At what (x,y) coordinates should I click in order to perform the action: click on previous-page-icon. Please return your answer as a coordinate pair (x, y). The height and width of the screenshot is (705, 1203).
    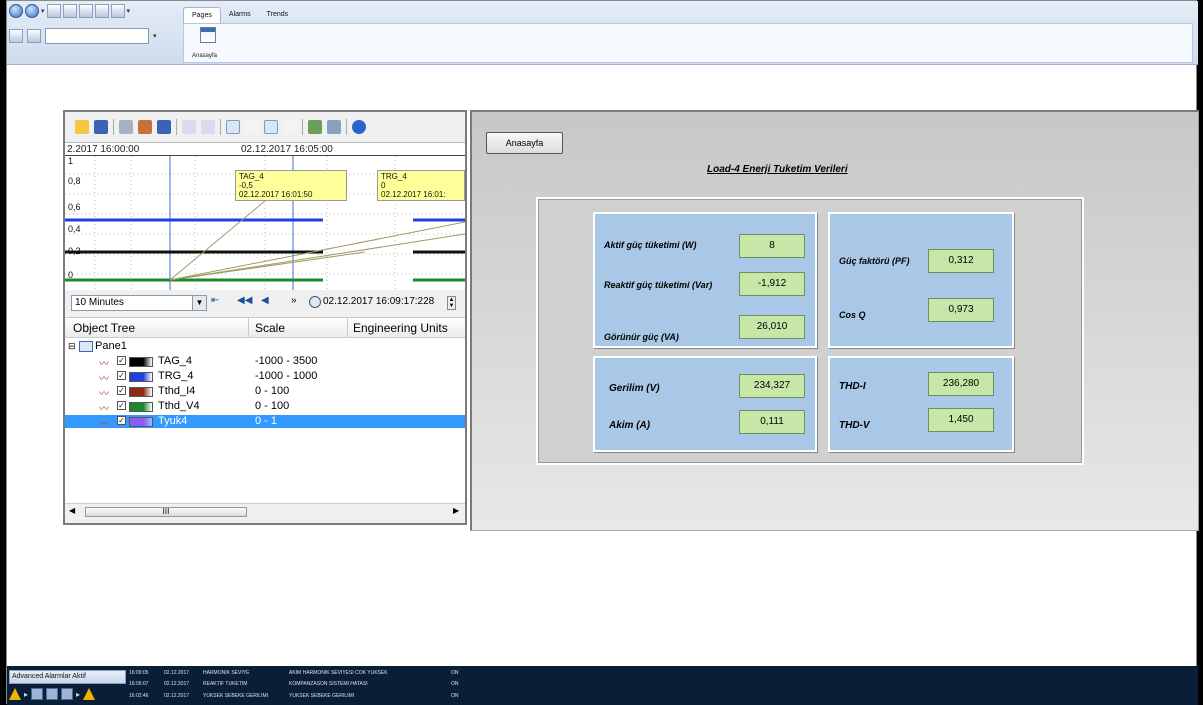
    Looking at the image, I should click on (69, 11).